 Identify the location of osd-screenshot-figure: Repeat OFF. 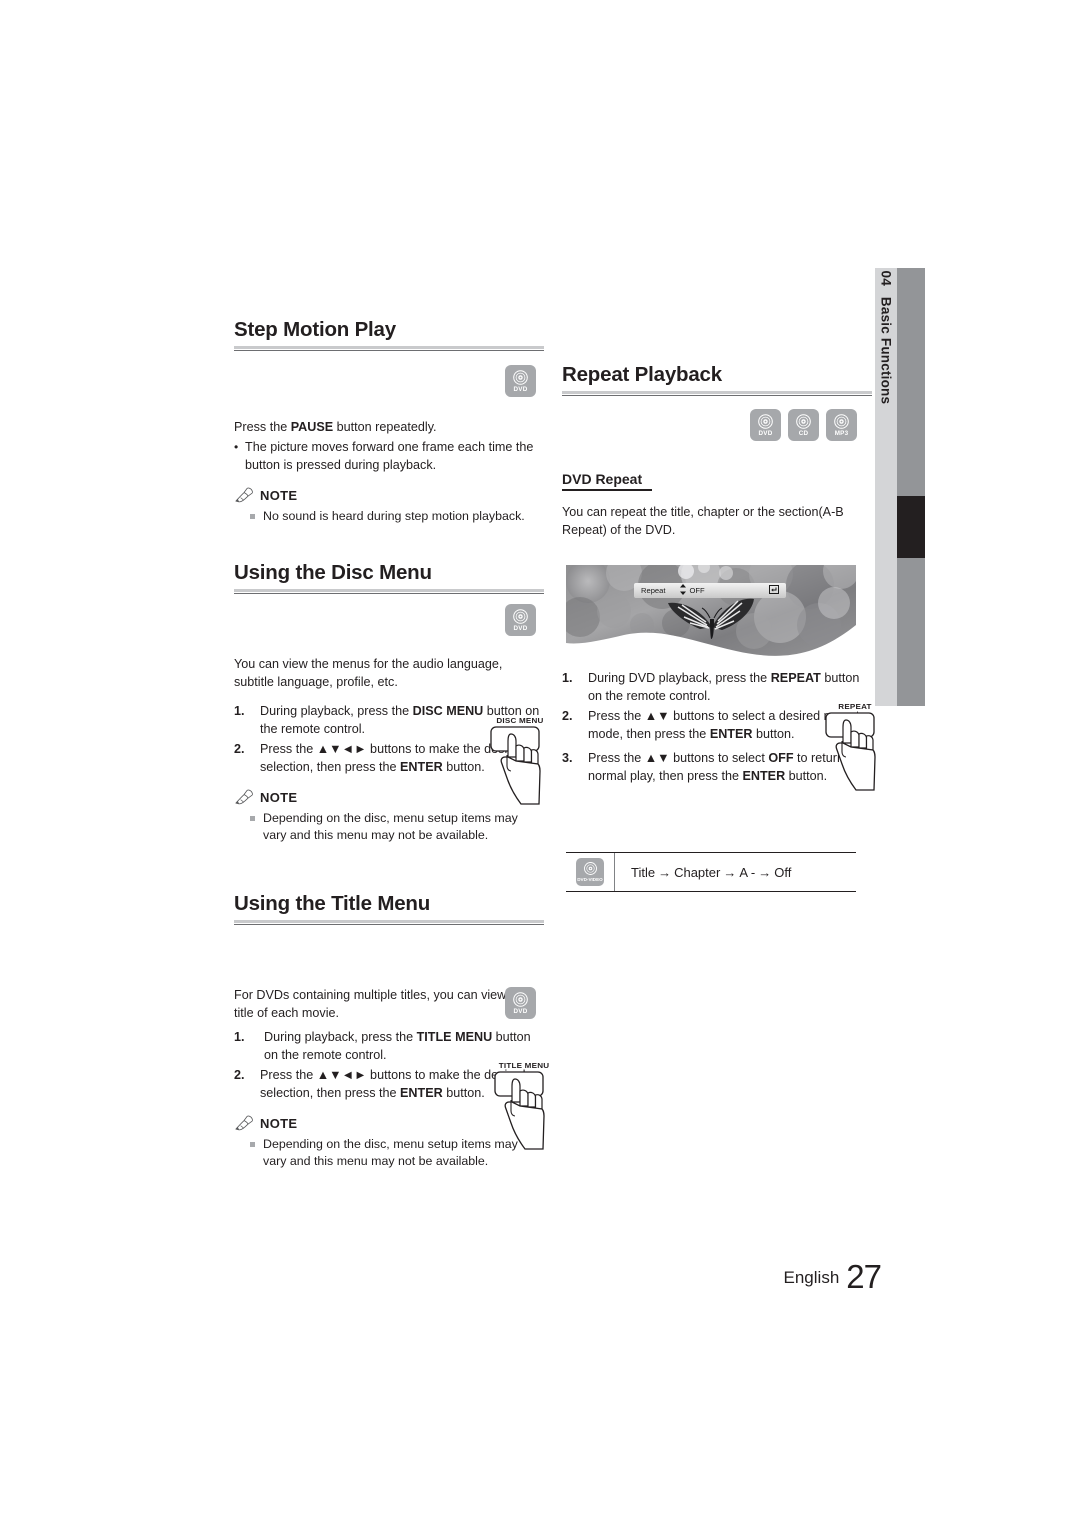
(711, 619).